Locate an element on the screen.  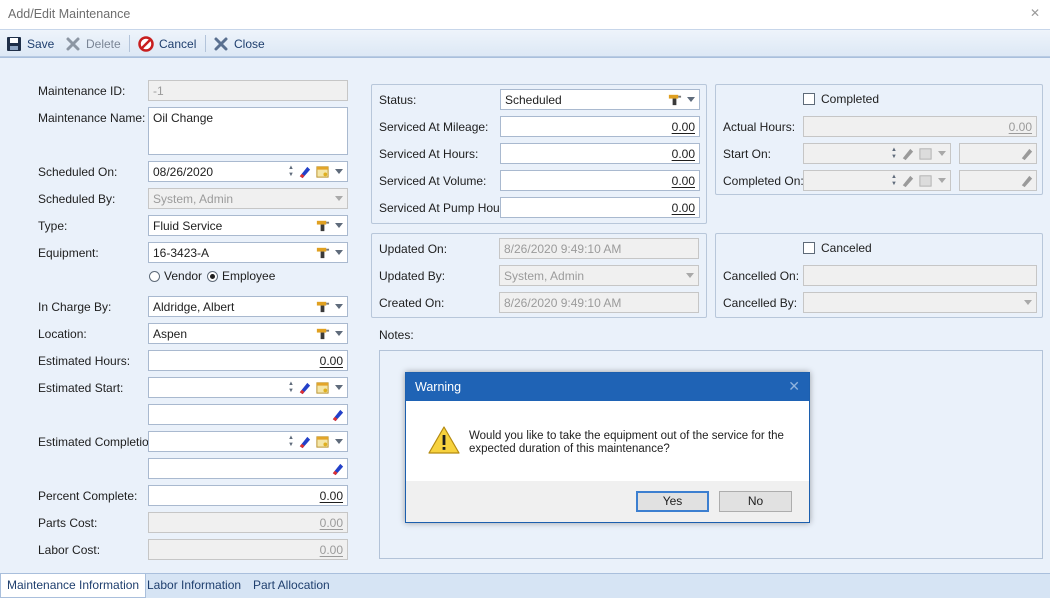
window-title: Add/Edit Maintenance is located at coordinates (69, 14).